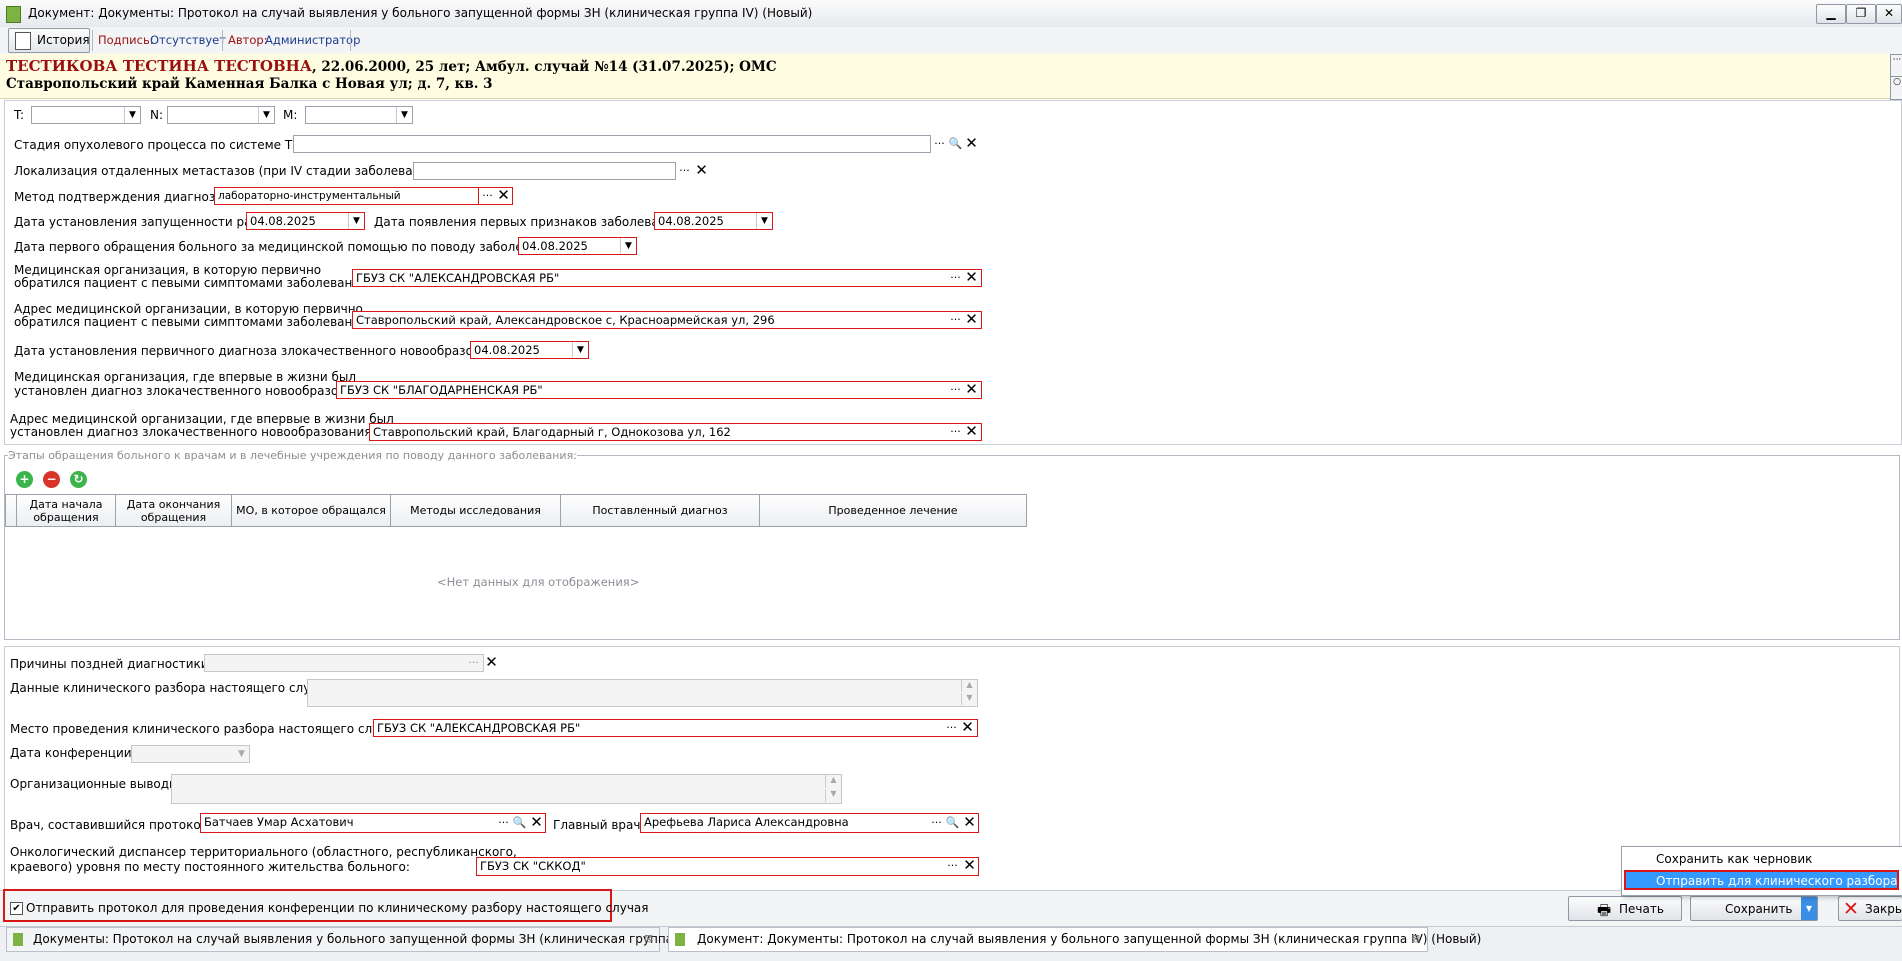  I want to click on neglect-date-label: Дата установления запущенности рака:, so click(142, 222).